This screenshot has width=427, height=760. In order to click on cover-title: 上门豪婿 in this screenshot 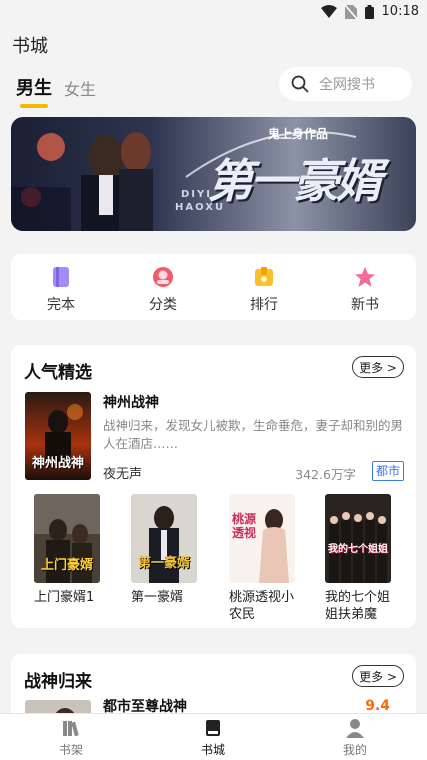, I will do `click(66, 565)`.